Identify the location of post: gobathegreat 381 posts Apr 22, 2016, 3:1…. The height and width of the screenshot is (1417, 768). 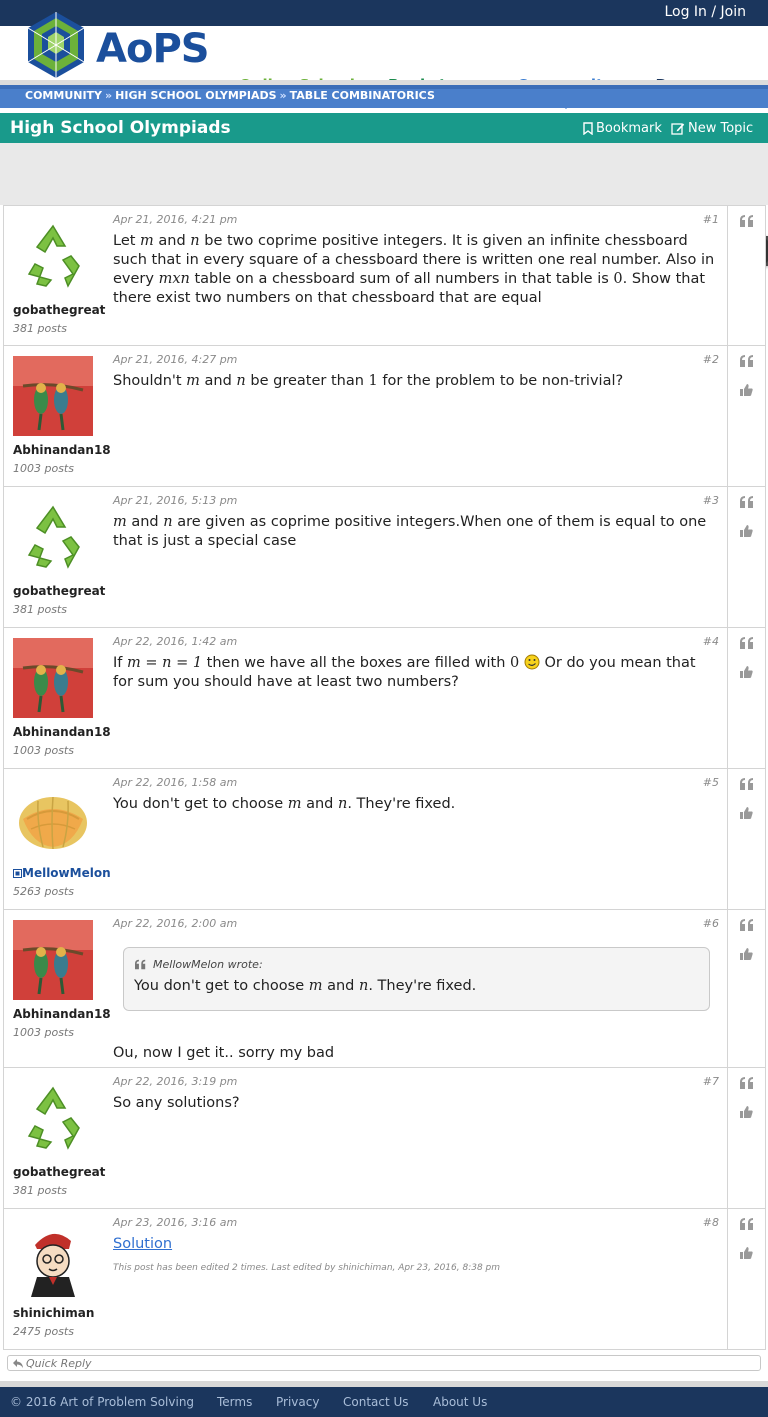
(384, 1138).